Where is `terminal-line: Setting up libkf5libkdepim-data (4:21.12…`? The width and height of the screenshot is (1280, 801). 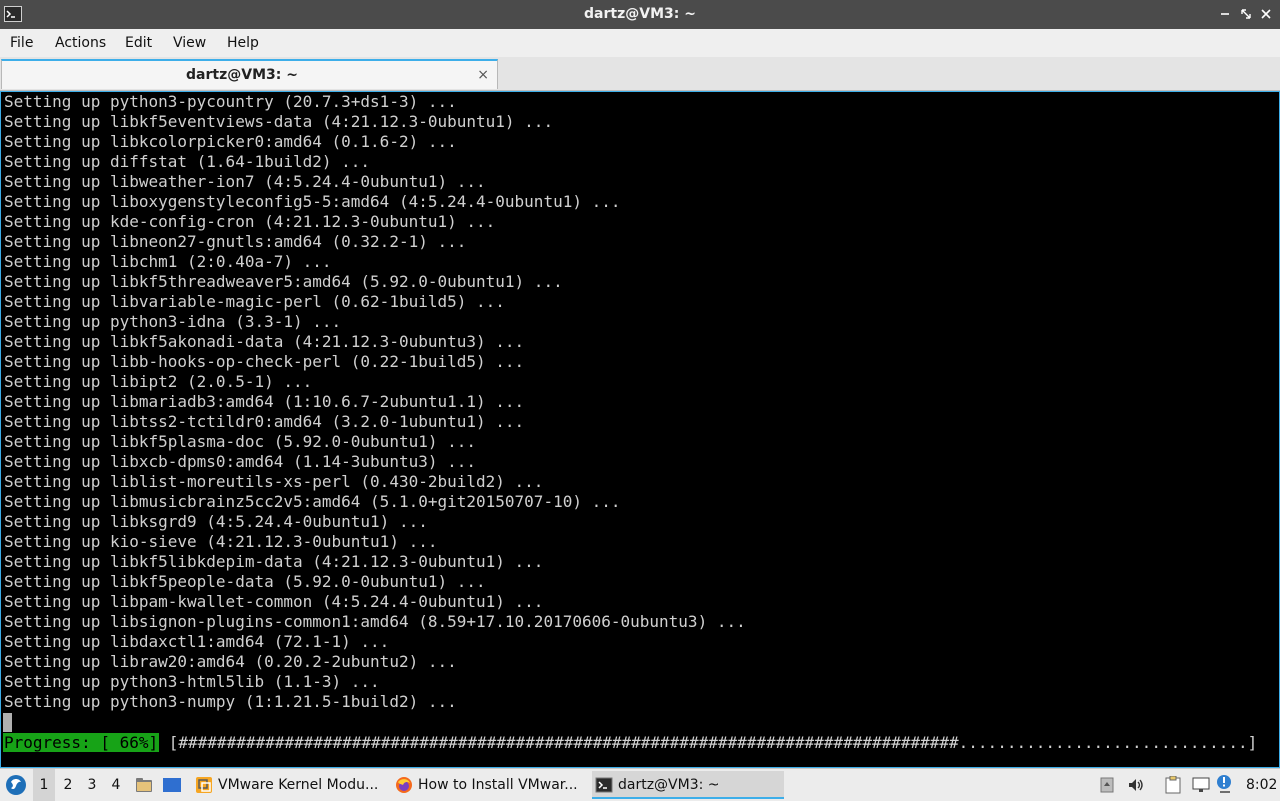
terminal-line: Setting up libkf5libkdepim-data (4:21.12… is located at coordinates (274, 561).